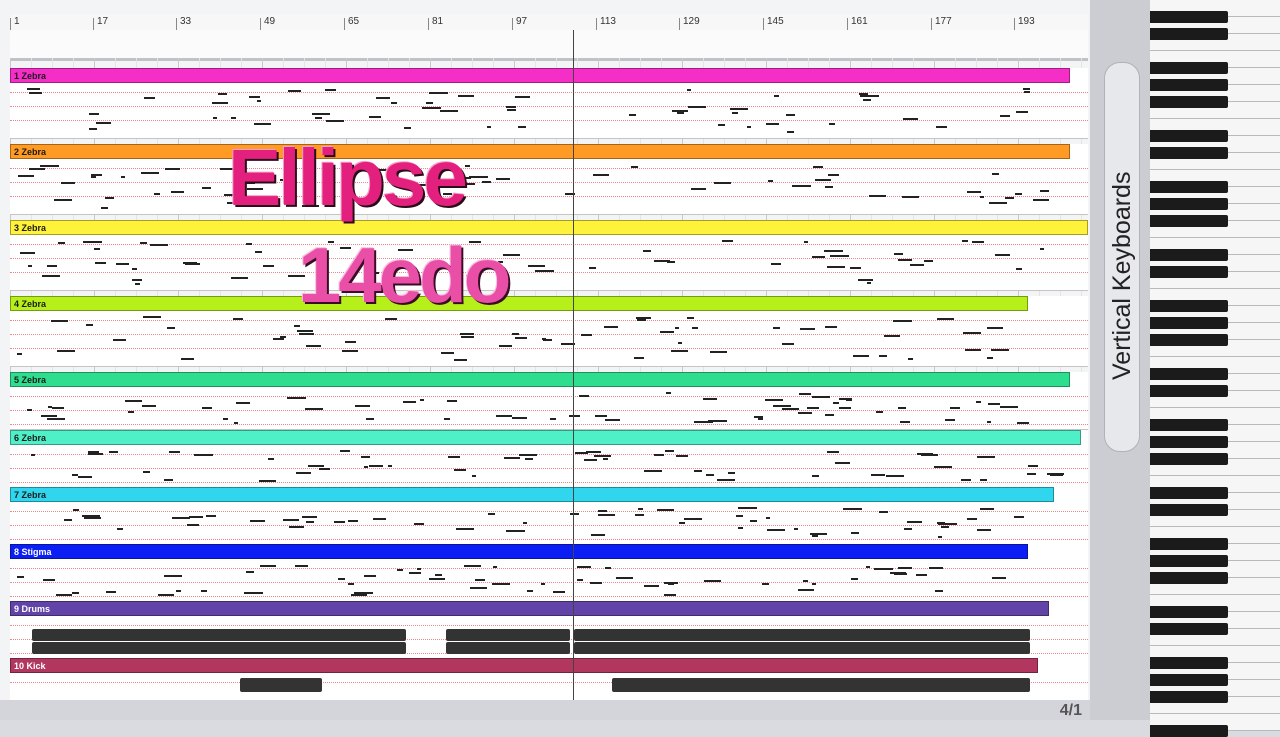 This screenshot has height=737, width=1280. What do you see at coordinates (549, 331) in the screenshot?
I see `track-lane: 4 Zebra` at bounding box center [549, 331].